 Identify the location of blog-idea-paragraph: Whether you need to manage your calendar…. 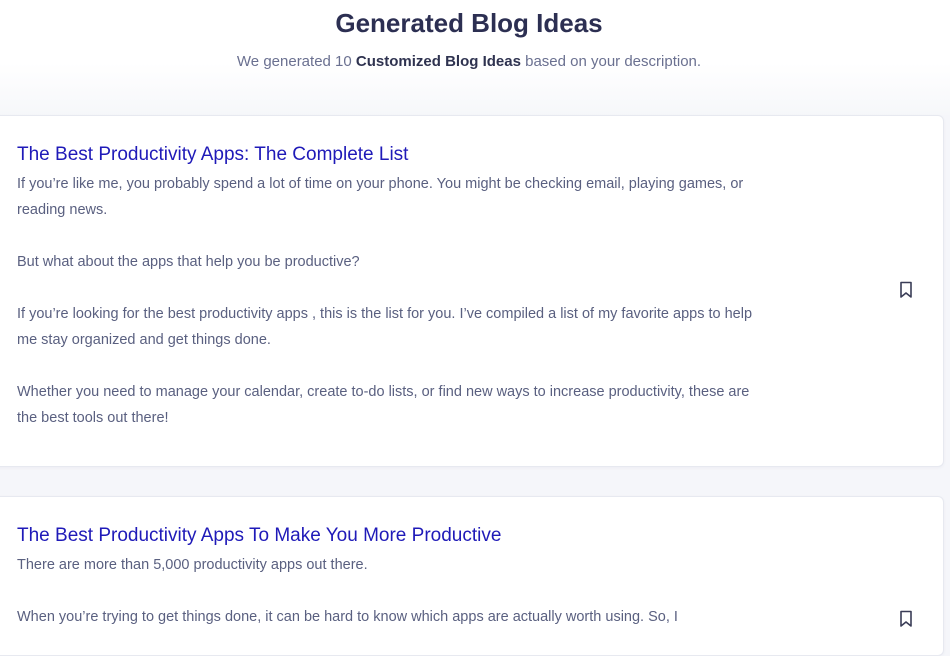
(383, 405).